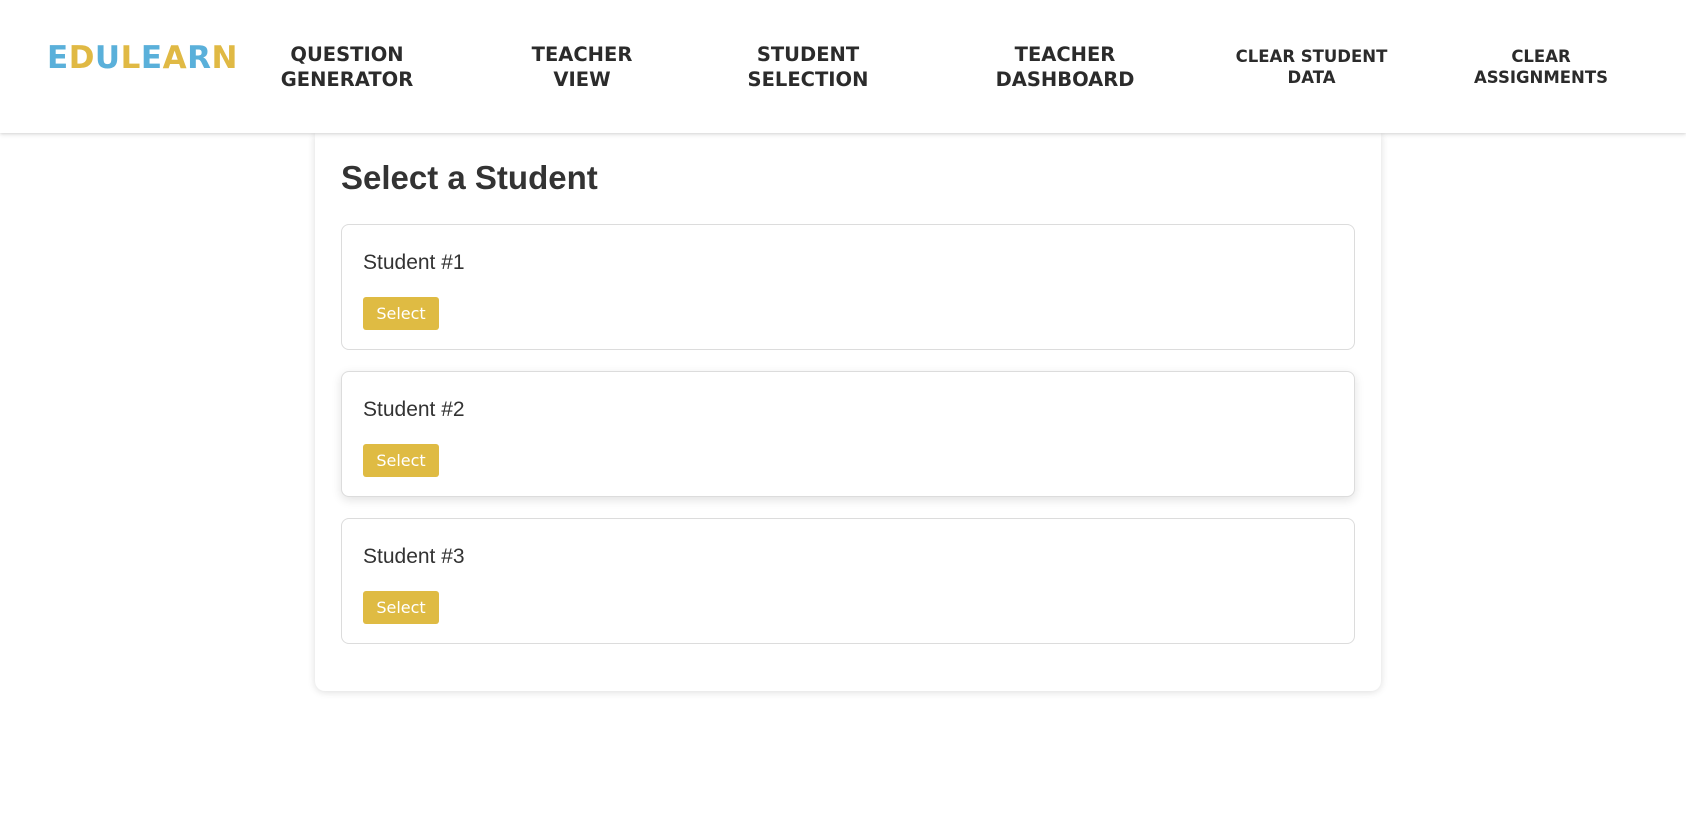  Describe the element at coordinates (1311, 77) in the screenshot. I see `nav-label-line: DATA` at that location.